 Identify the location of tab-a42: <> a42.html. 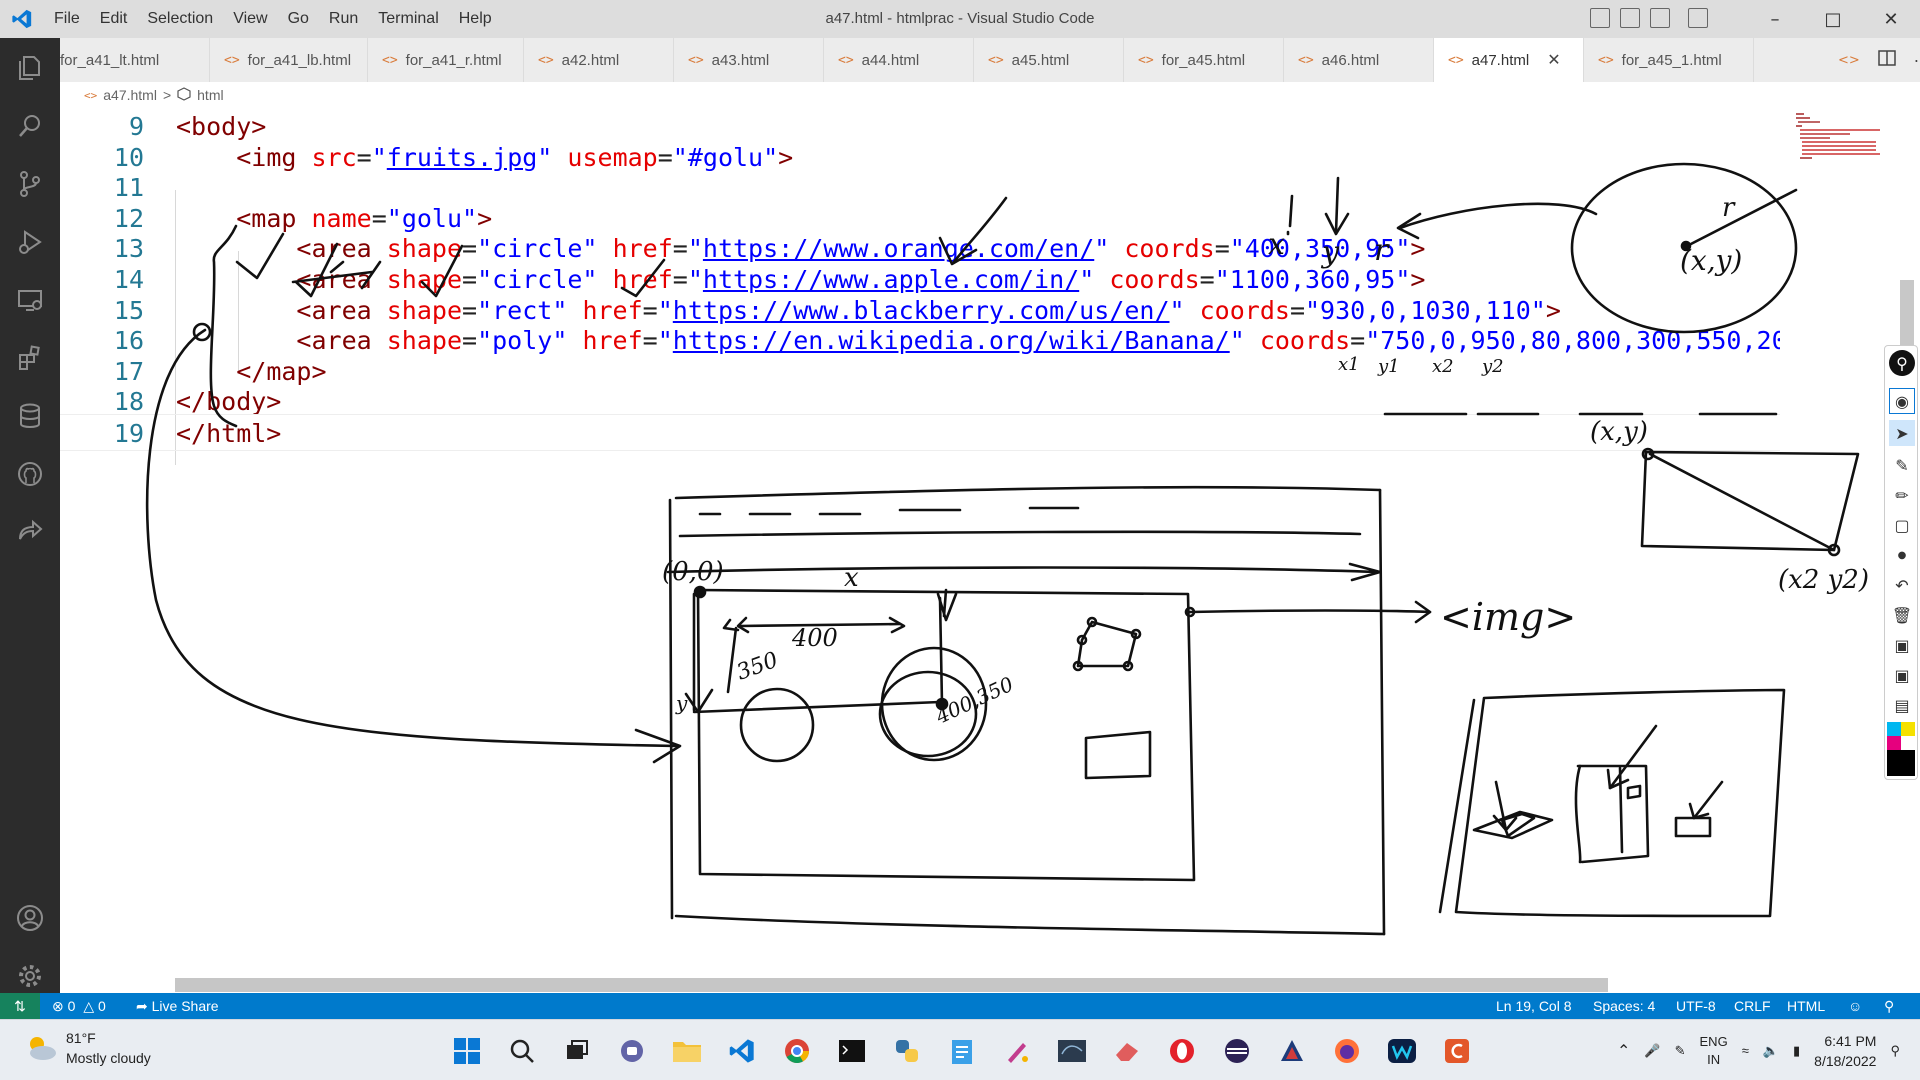
(599, 60).